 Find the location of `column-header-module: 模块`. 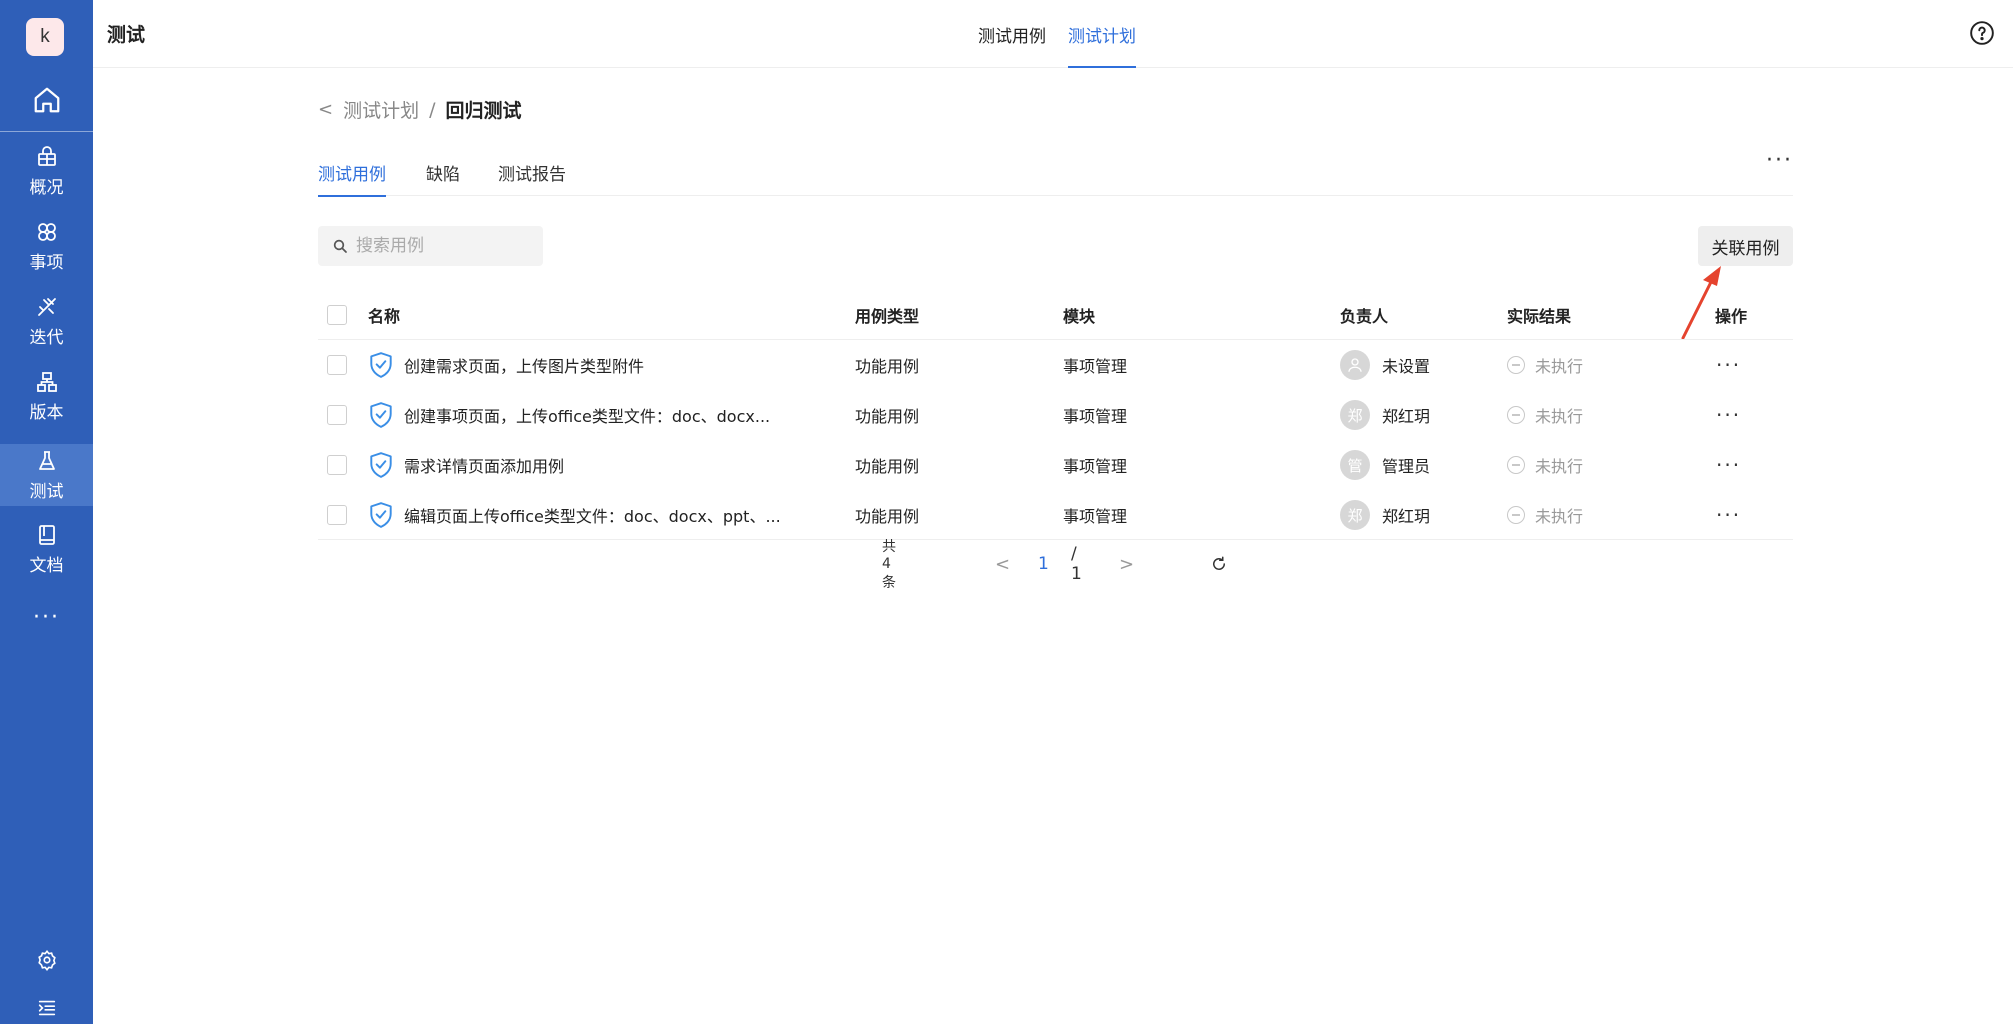

column-header-module: 模块 is located at coordinates (1079, 316).